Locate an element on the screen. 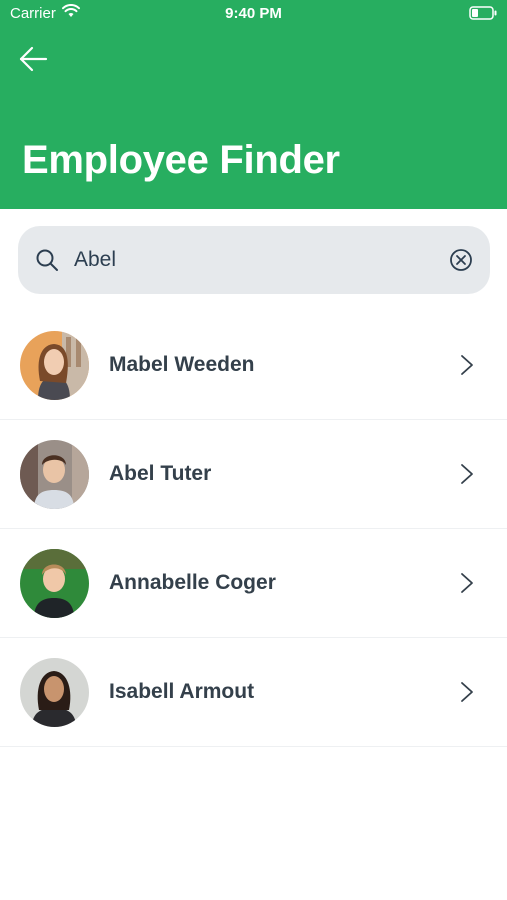 The width and height of the screenshot is (507, 900). back-button is located at coordinates (33, 59).